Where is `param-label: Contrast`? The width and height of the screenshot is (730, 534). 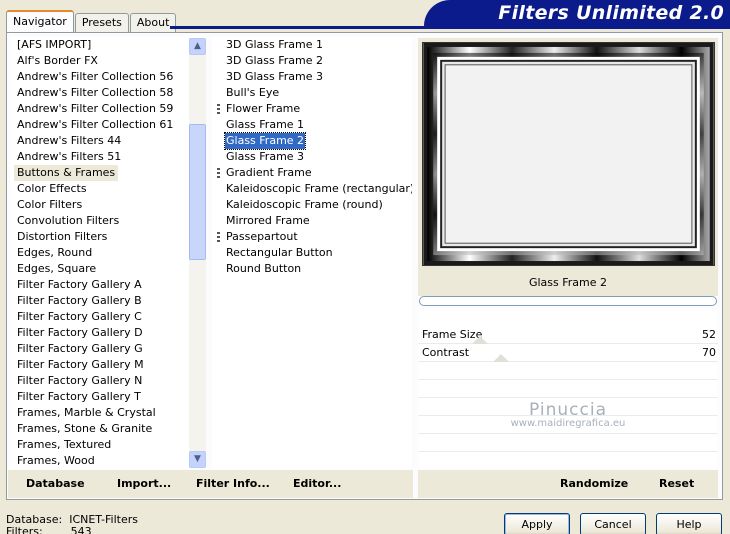
param-label: Contrast is located at coordinates (446, 352).